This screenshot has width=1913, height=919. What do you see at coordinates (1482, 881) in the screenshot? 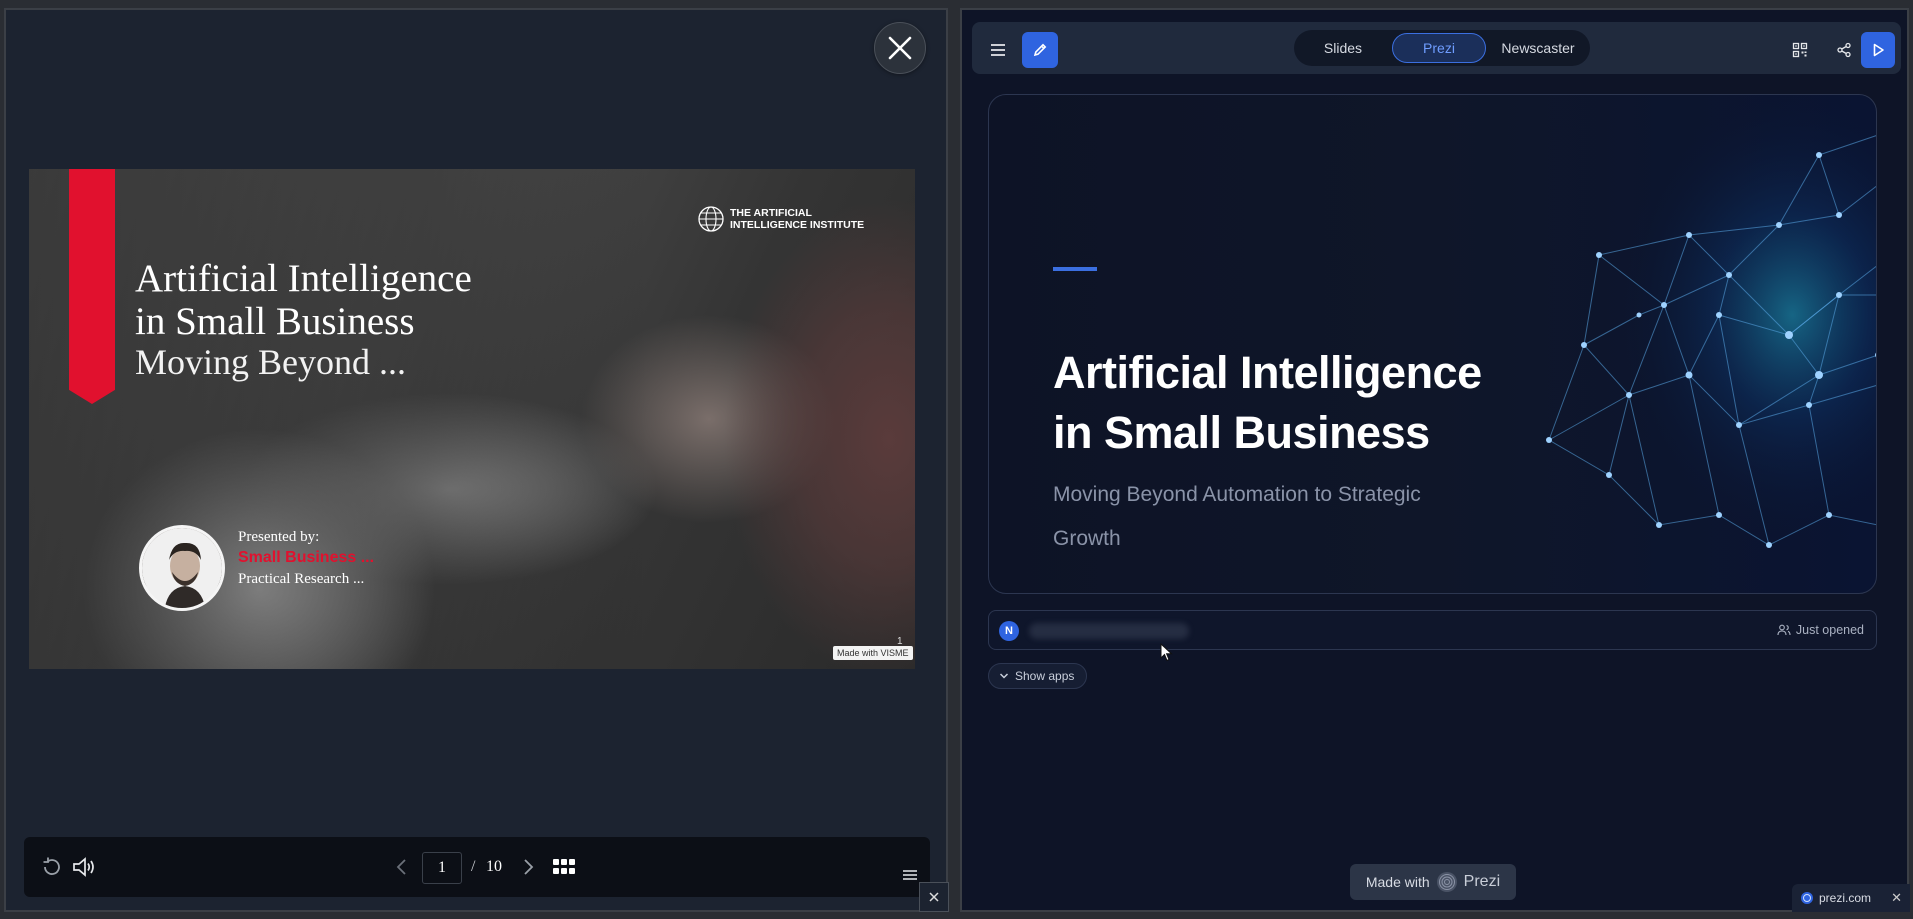
I see `prezi-brand-name: Prezi` at bounding box center [1482, 881].